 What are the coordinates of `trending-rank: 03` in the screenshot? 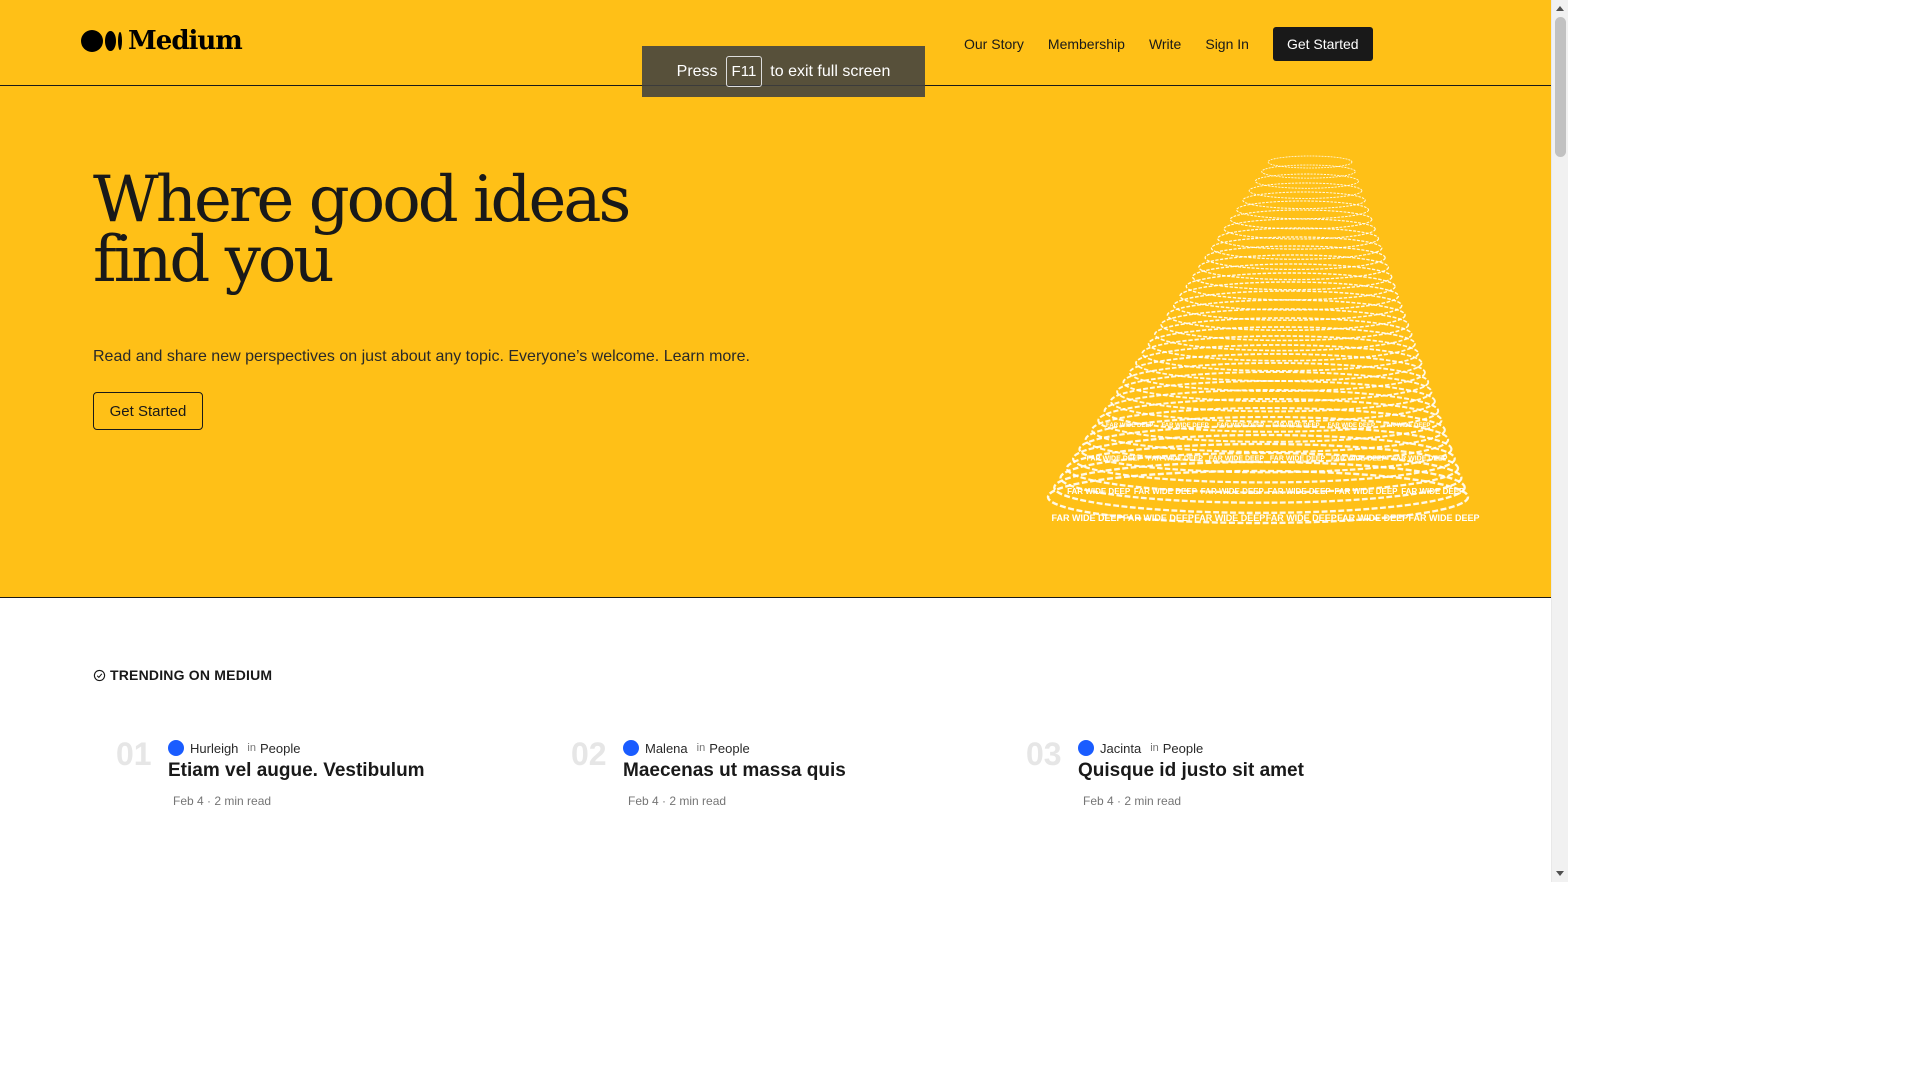 It's located at (1044, 754).